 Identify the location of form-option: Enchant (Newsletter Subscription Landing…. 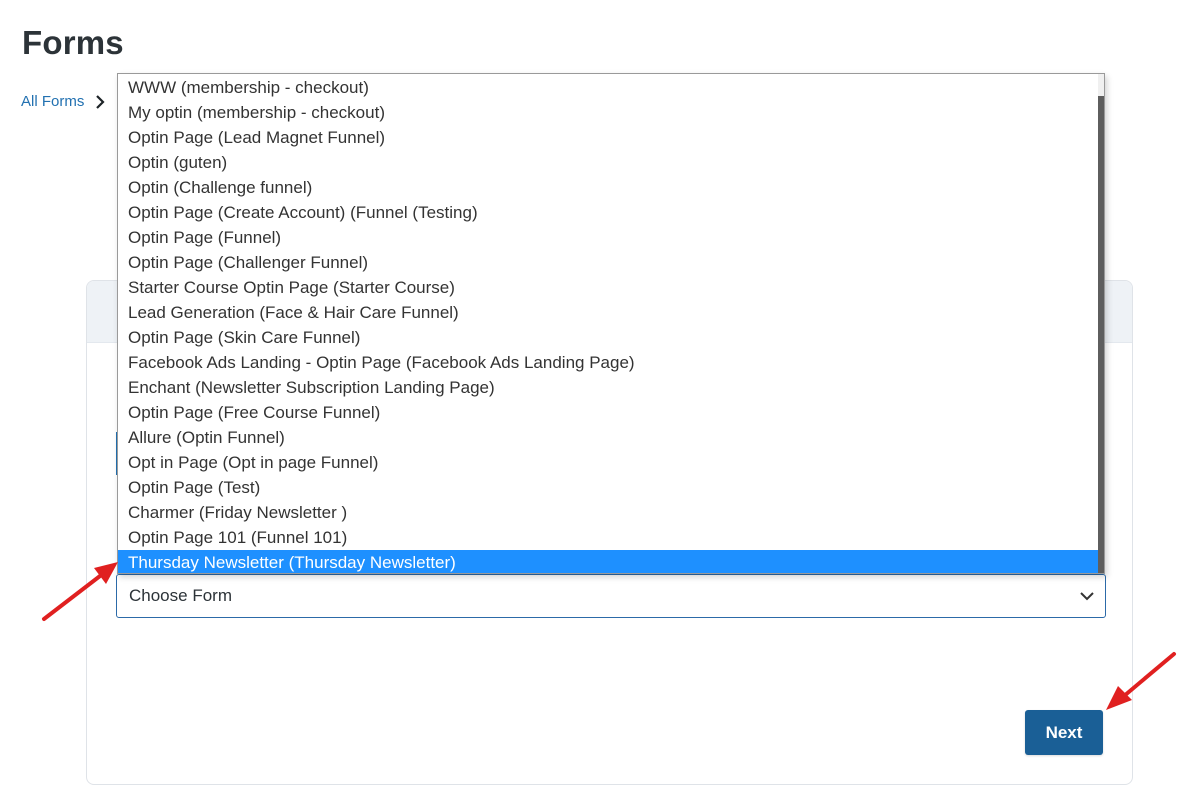
(608, 387).